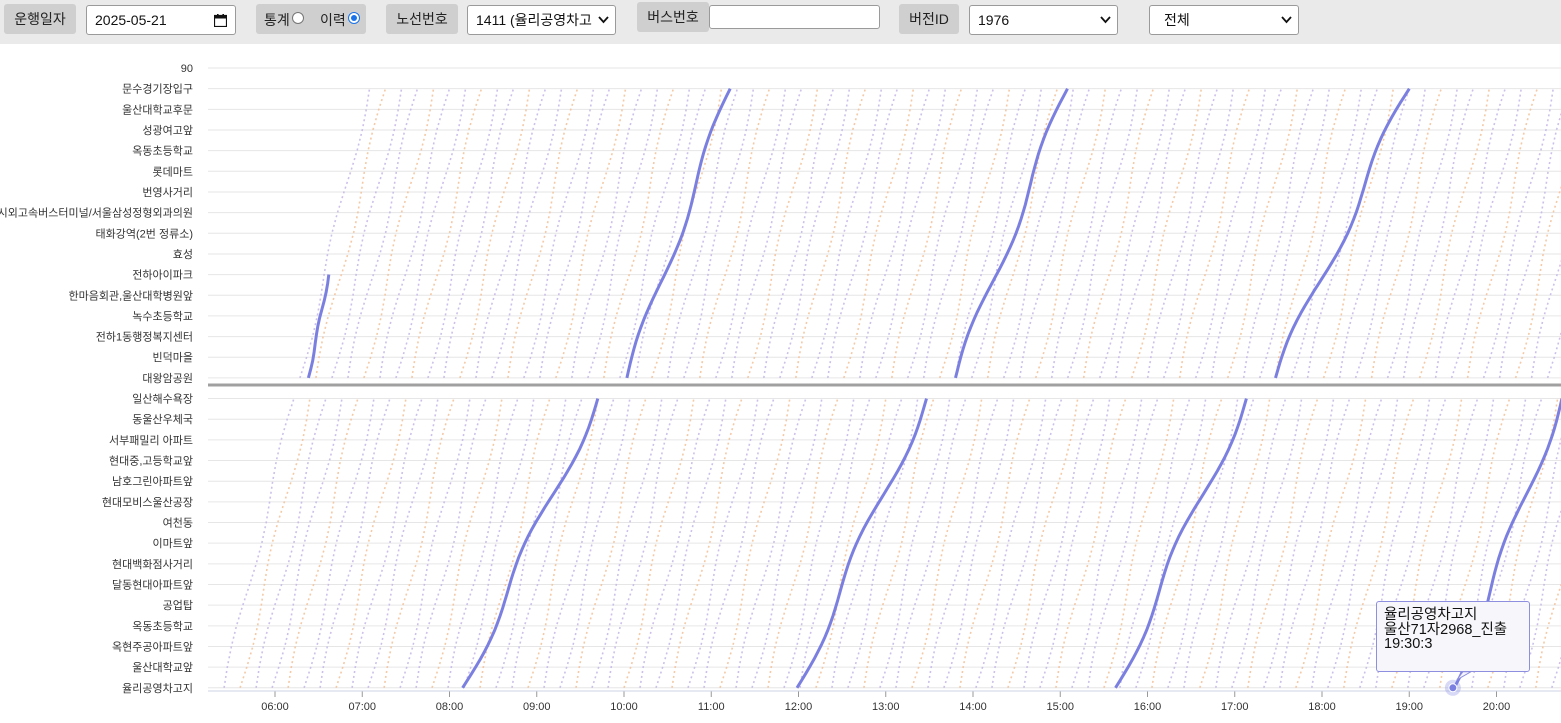  What do you see at coordinates (173, 543) in the screenshot?
I see `stop-label: 이마트앞` at bounding box center [173, 543].